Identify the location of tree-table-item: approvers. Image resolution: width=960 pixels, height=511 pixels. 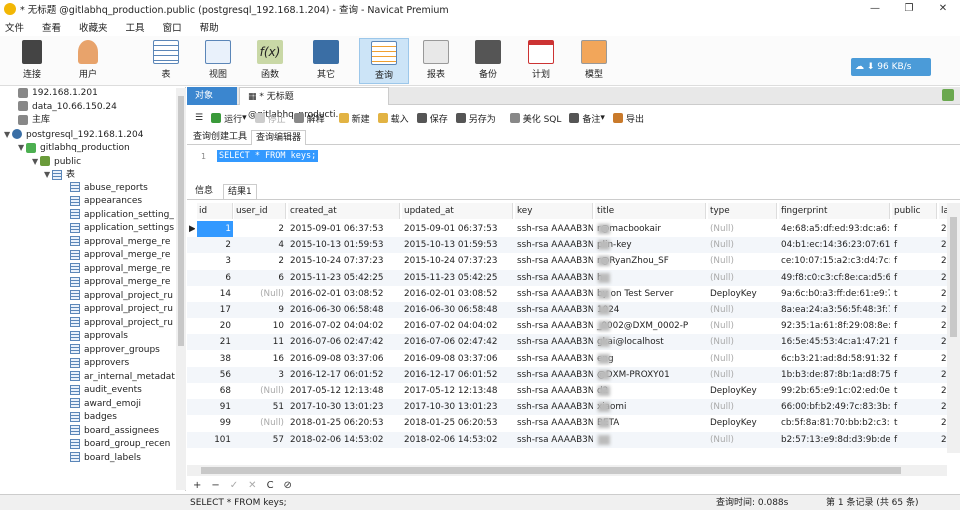
(99, 364).